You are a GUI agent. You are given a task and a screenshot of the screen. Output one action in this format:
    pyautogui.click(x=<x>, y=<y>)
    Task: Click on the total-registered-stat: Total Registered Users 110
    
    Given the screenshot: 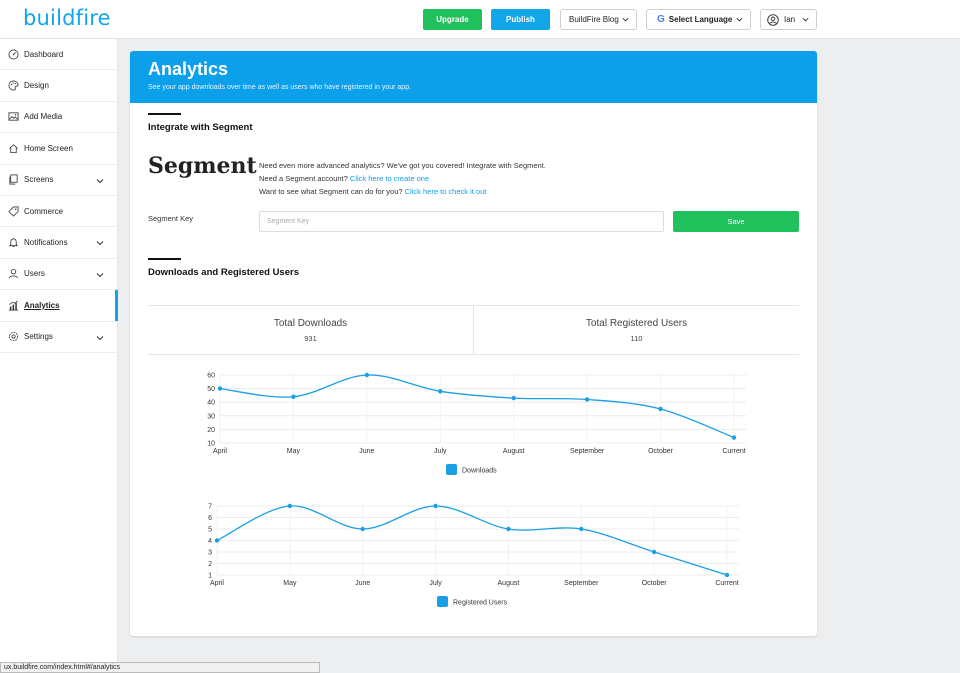 What is the action you would take?
    pyautogui.click(x=636, y=330)
    